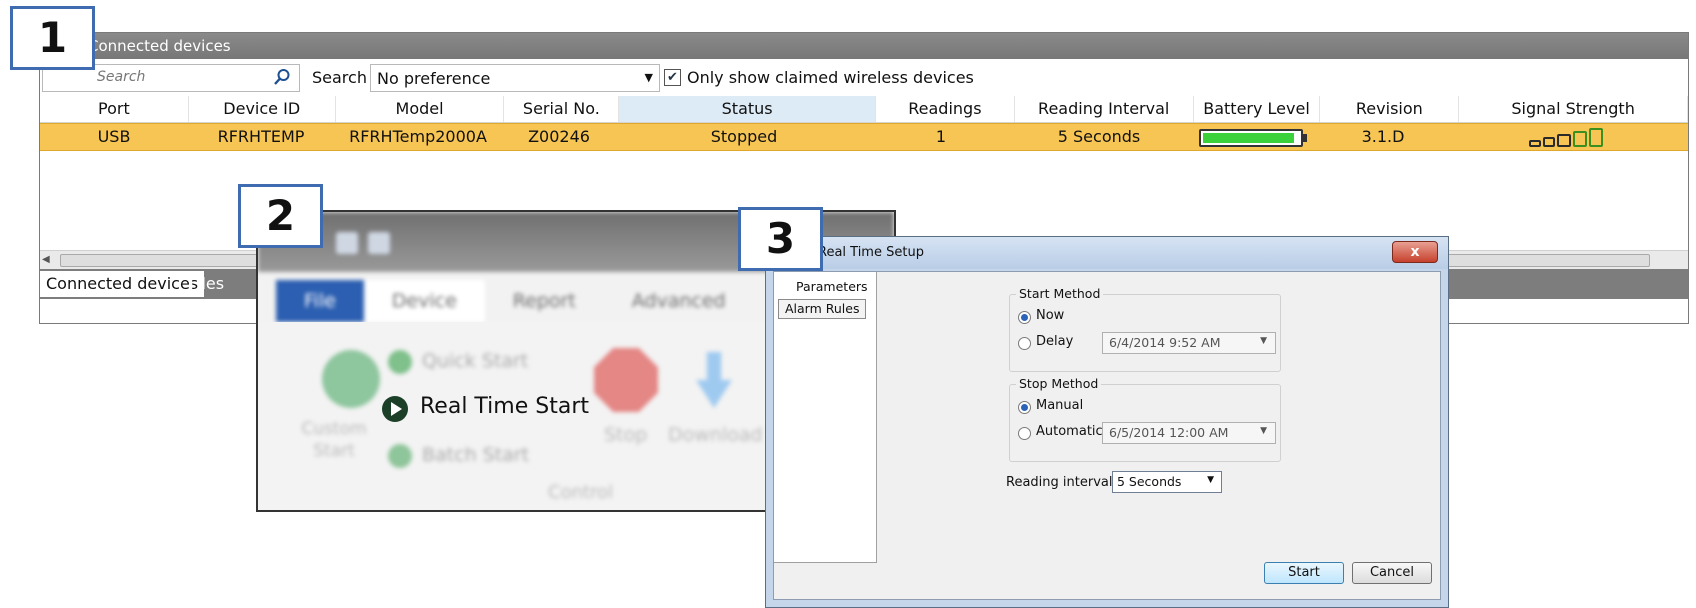  I want to click on batch-start-icon, so click(400, 456).